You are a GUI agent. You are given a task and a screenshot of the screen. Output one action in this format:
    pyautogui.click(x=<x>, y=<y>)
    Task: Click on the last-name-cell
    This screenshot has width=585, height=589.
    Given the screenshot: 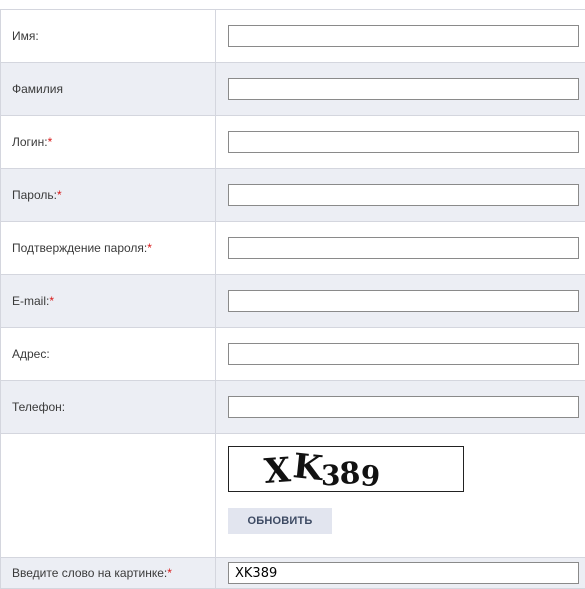 What is the action you would take?
    pyautogui.click(x=400, y=89)
    